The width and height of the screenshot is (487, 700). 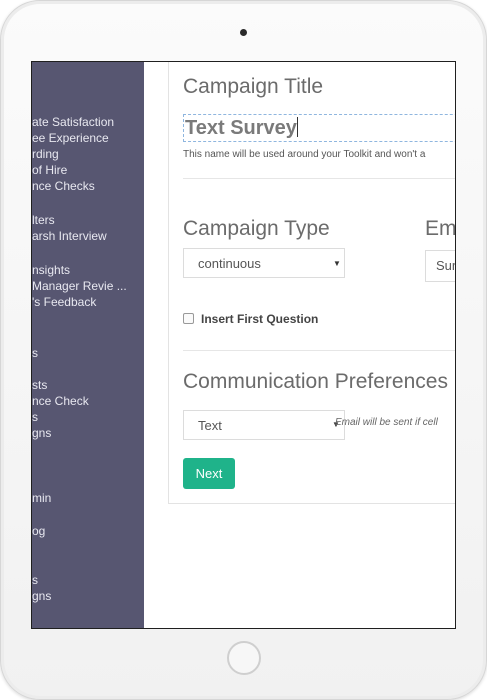 What do you see at coordinates (73, 122) in the screenshot?
I see `sidebar-item: ate Satisfaction` at bounding box center [73, 122].